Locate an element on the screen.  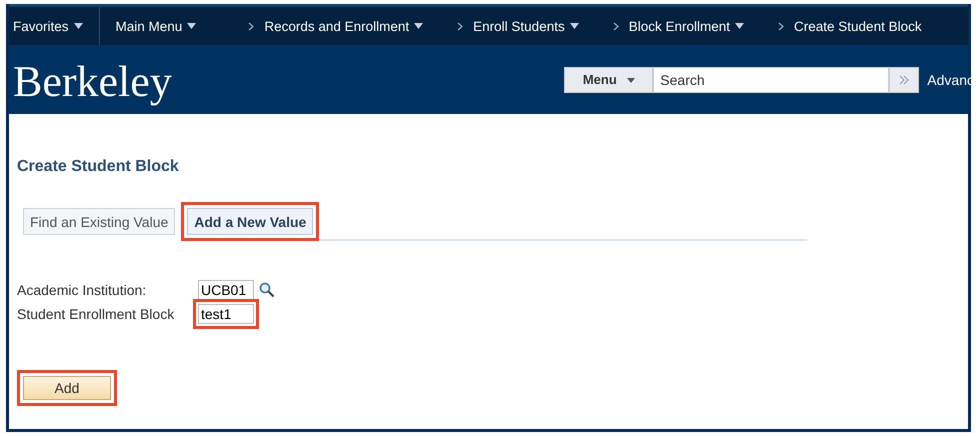
search-field: Search is located at coordinates (771, 79).